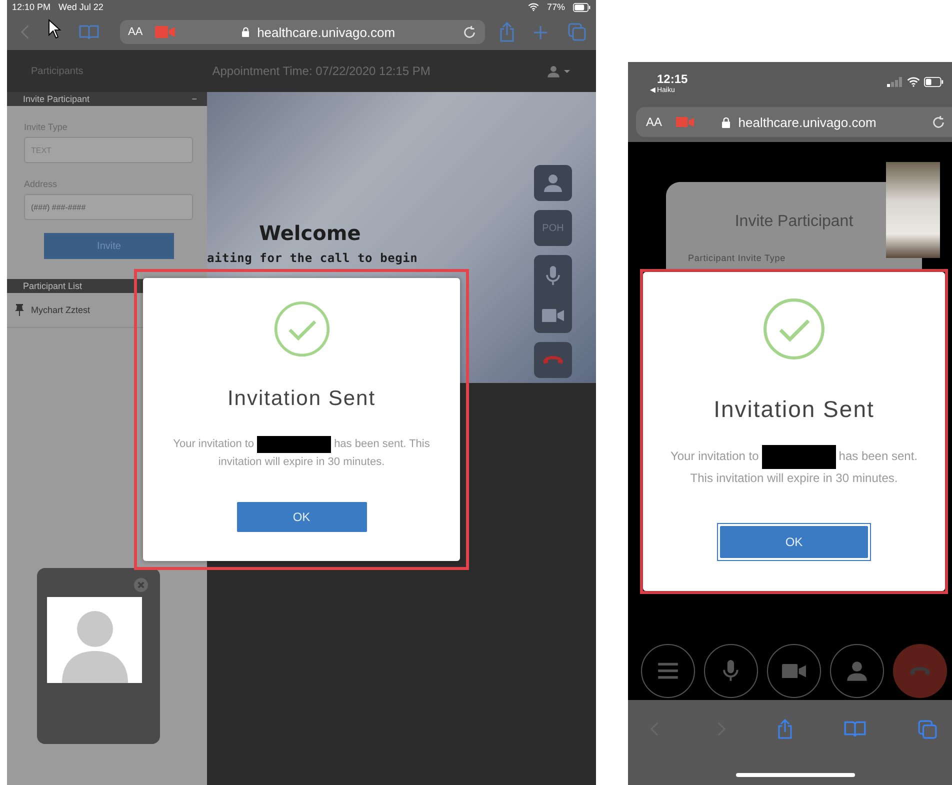 The width and height of the screenshot is (952, 785). I want to click on message-text: has been sent., so click(878, 457).